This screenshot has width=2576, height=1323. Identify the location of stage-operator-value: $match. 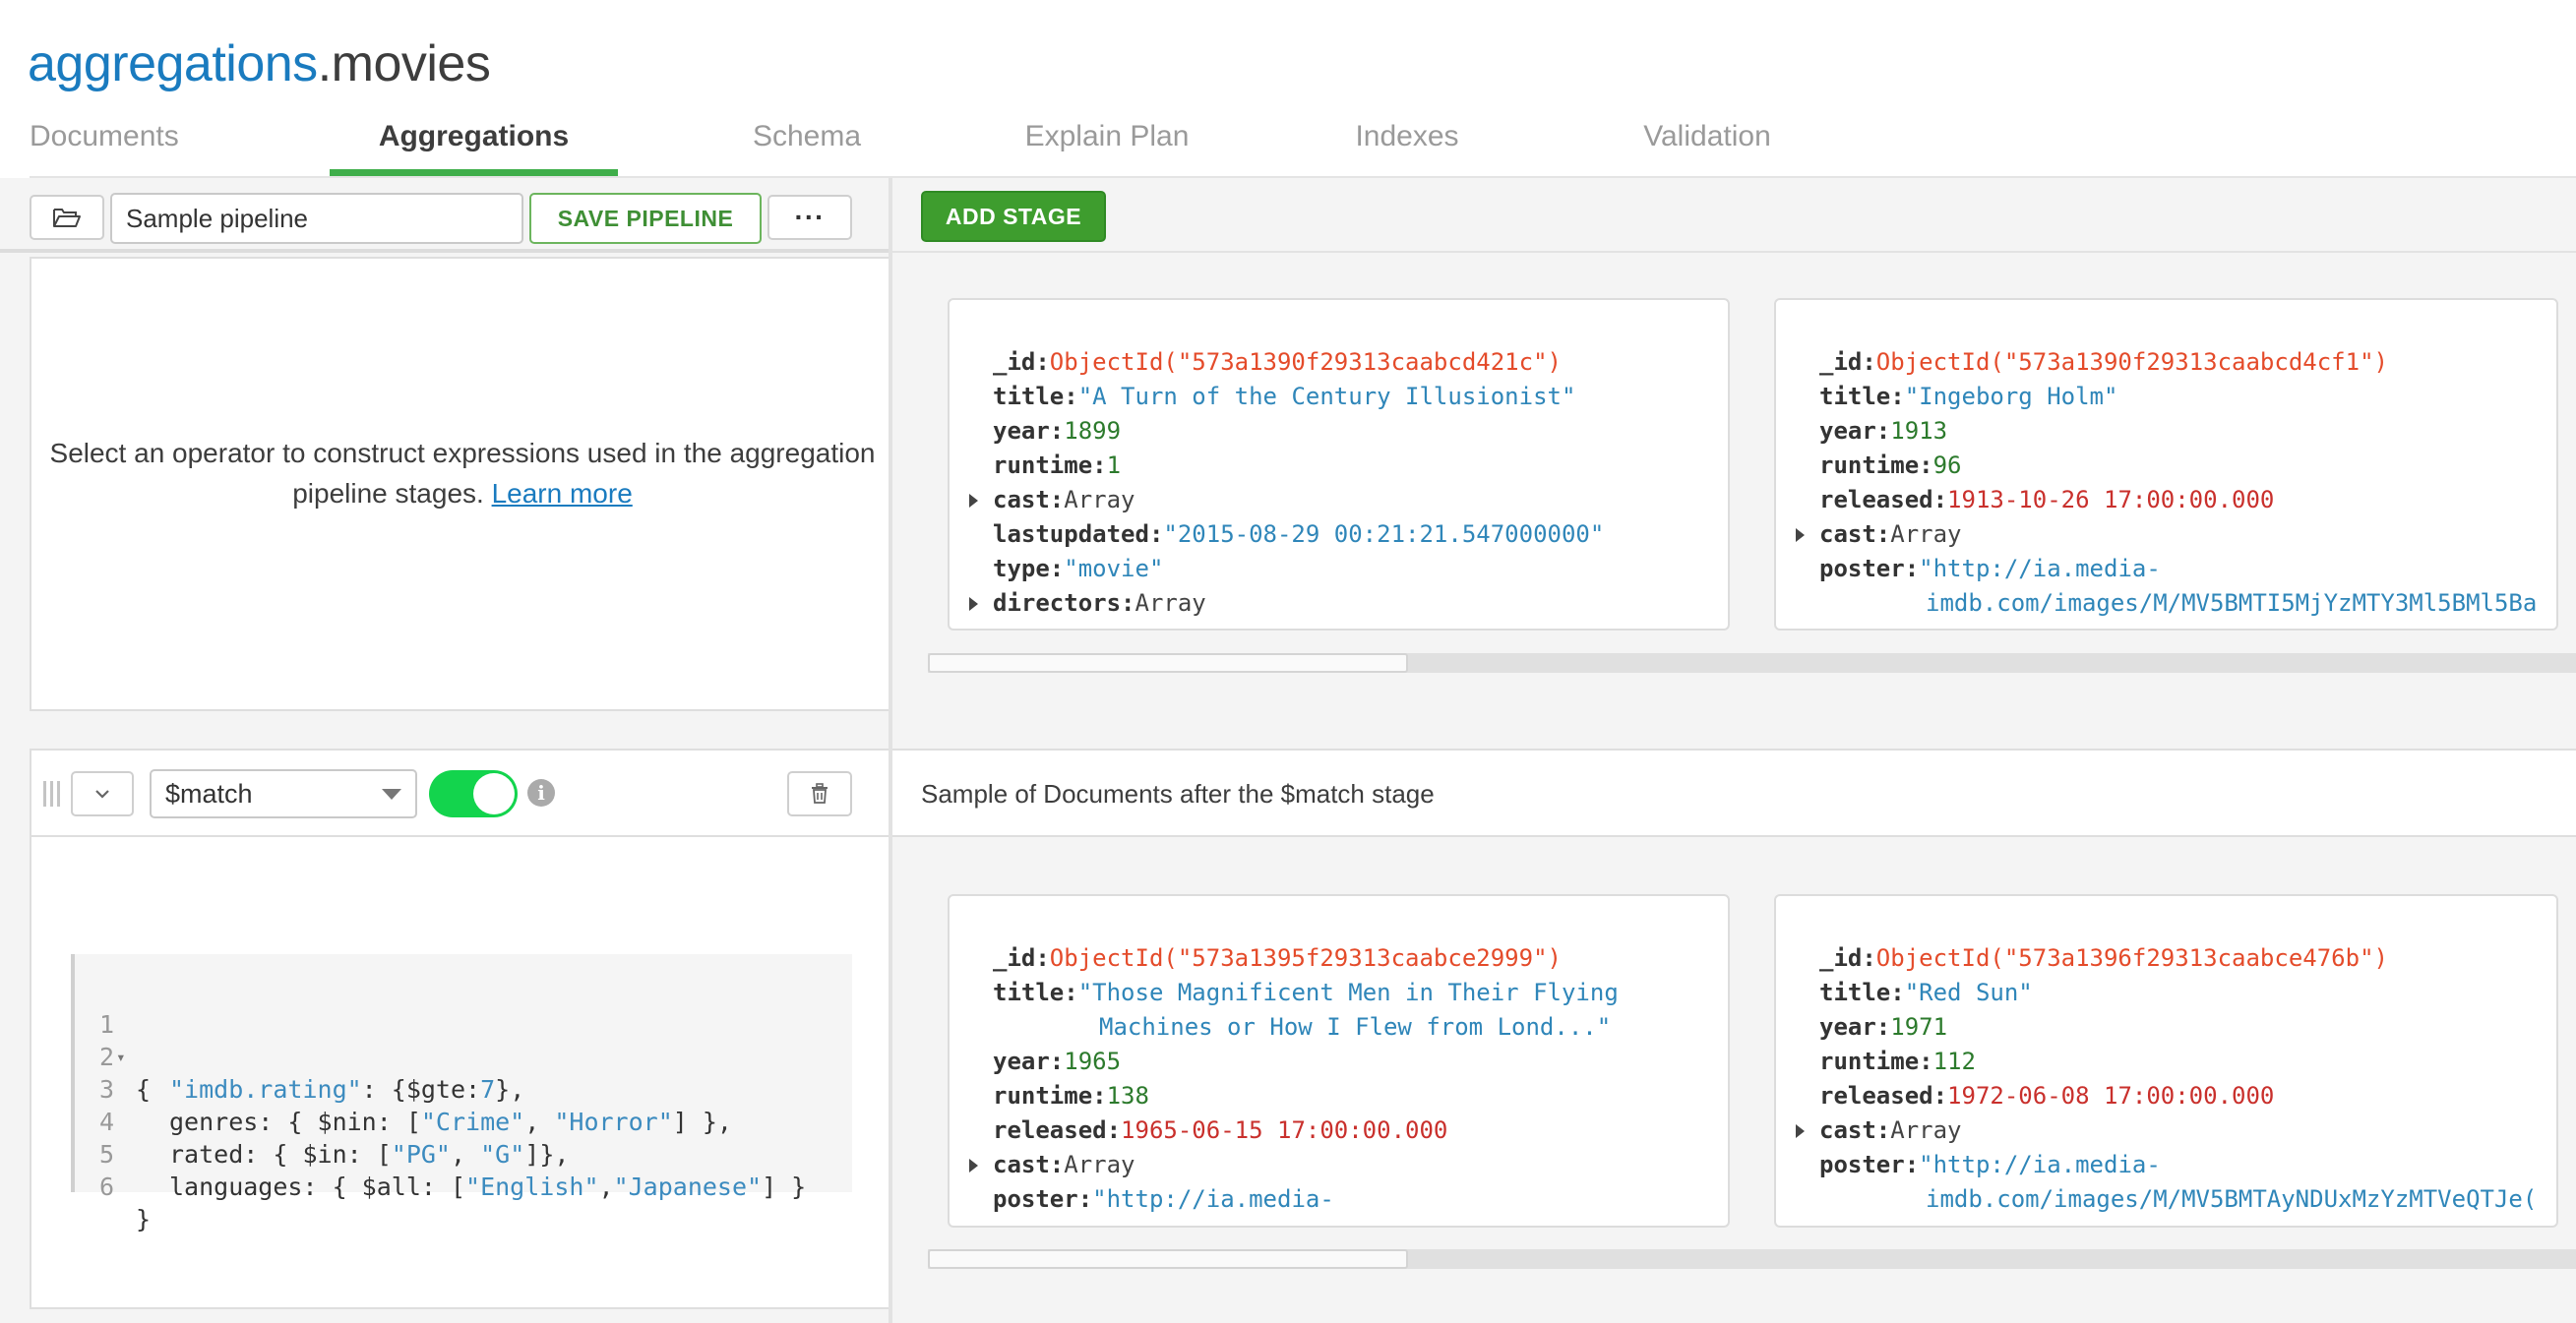
(209, 794).